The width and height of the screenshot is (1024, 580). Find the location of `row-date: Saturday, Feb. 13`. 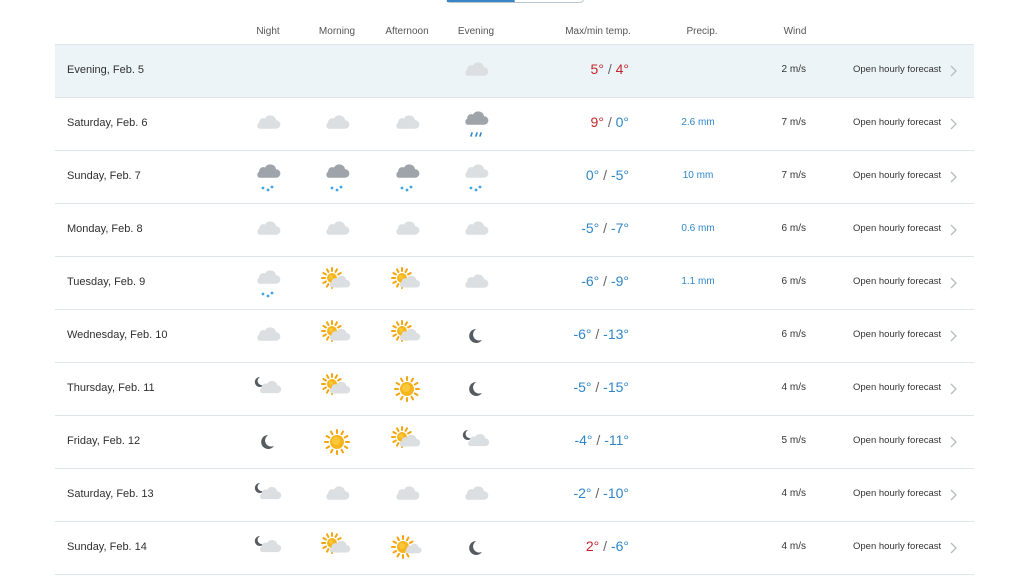

row-date: Saturday, Feb. 13 is located at coordinates (110, 494).